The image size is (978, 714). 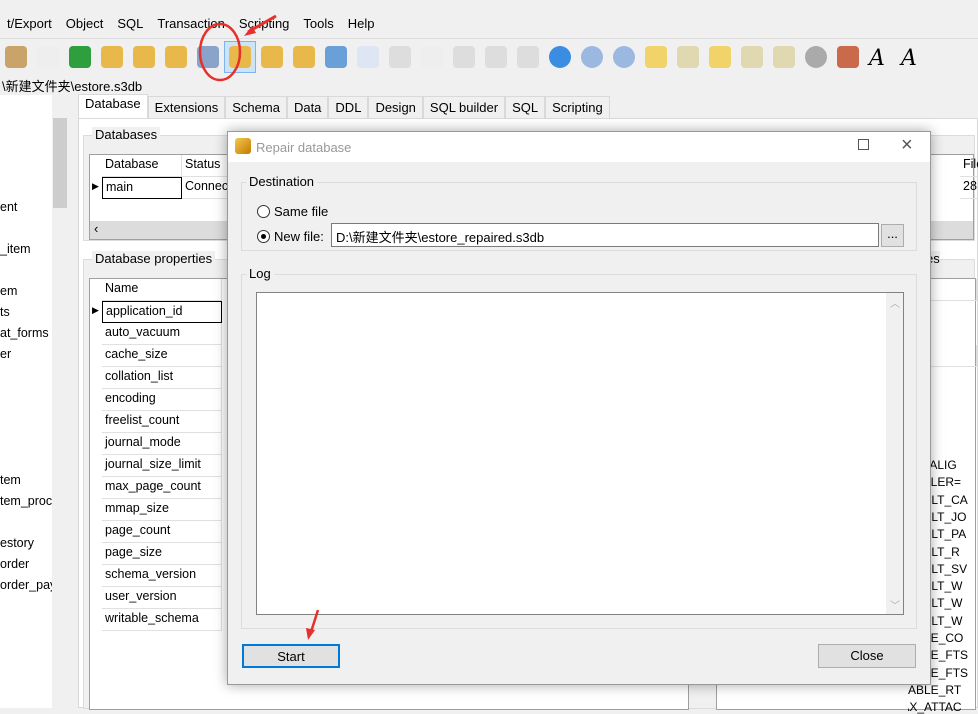 What do you see at coordinates (259, 327) in the screenshot?
I see `annotation-overlay` at bounding box center [259, 327].